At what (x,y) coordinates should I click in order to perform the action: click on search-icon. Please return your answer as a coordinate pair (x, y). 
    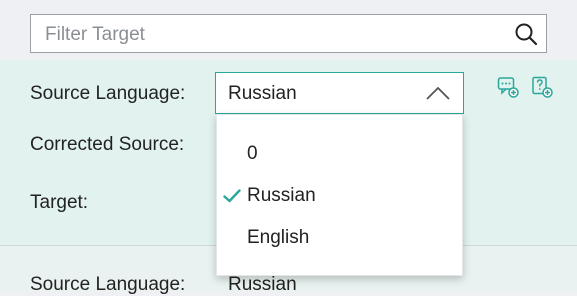
    Looking at the image, I should click on (526, 34).